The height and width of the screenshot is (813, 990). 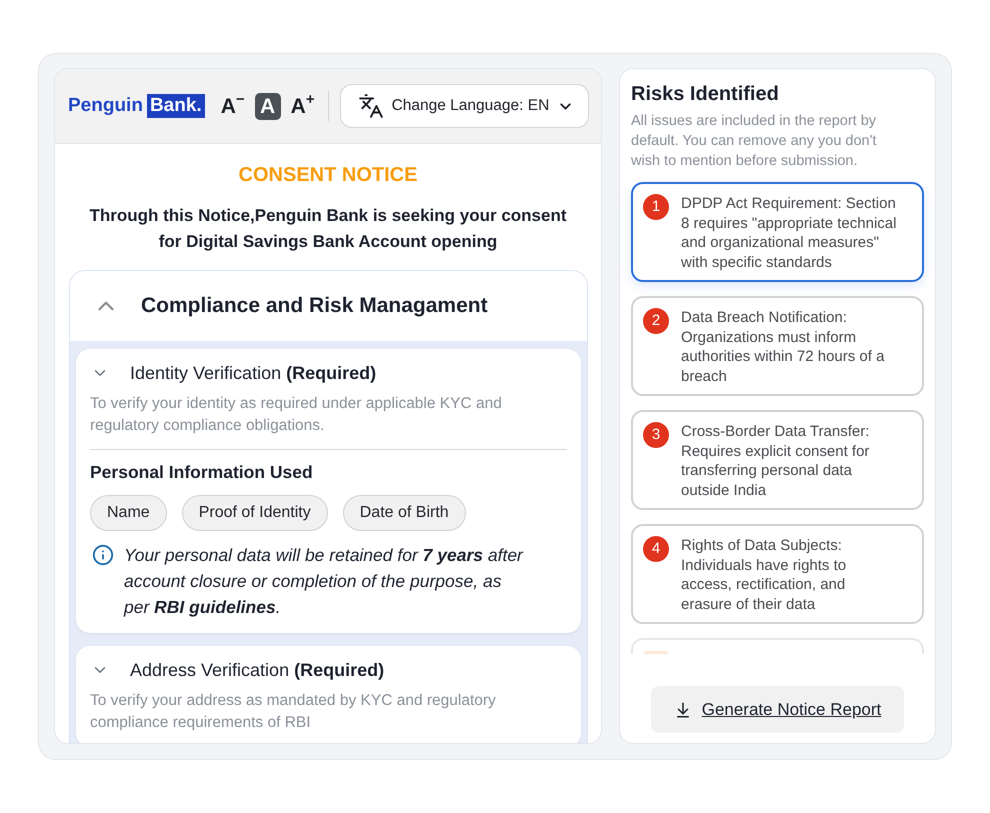 I want to click on risk-text: Cross-Border Data Transfer: Requires explicit consent for transferring personal data outside India, so click(x=775, y=461).